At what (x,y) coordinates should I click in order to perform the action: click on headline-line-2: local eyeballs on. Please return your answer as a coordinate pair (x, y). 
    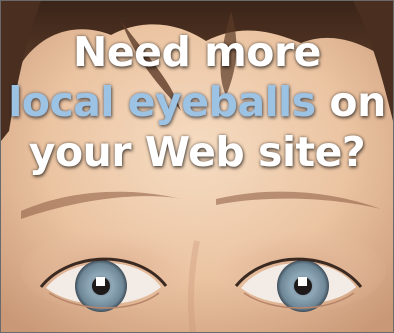
    Looking at the image, I should click on (197, 102).